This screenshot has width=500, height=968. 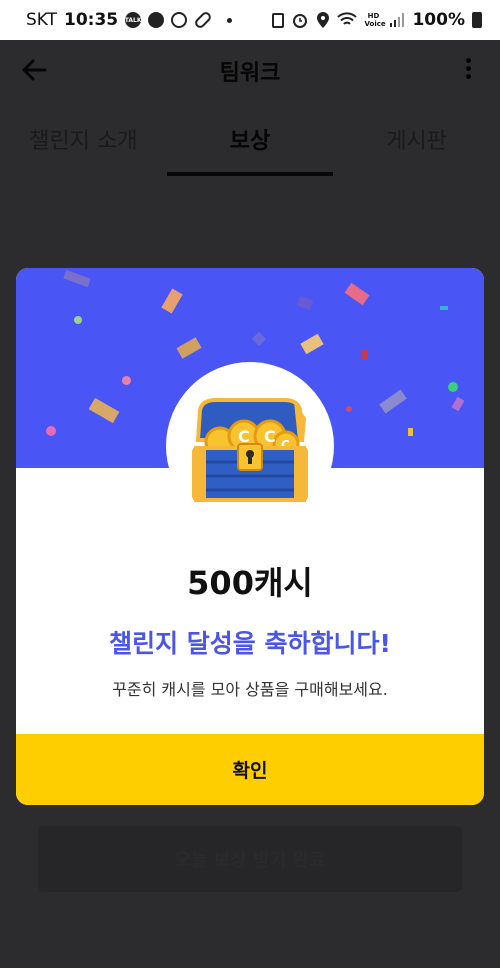 What do you see at coordinates (468, 71) in the screenshot?
I see `more-vertical-icon` at bounding box center [468, 71].